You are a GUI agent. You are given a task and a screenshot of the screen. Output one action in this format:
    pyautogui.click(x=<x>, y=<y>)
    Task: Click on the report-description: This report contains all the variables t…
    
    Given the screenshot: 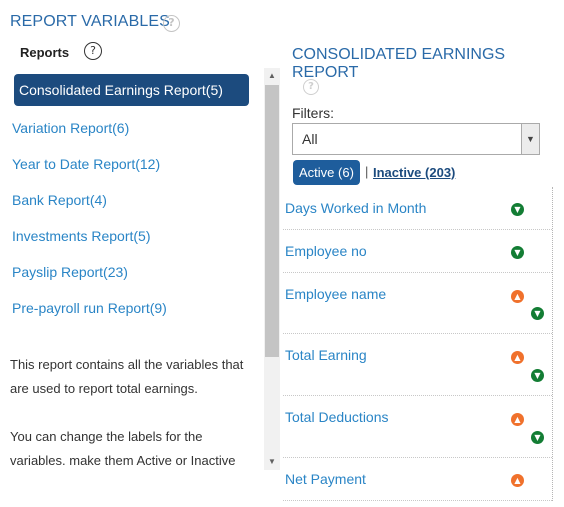 What is the action you would take?
    pyautogui.click(x=132, y=425)
    